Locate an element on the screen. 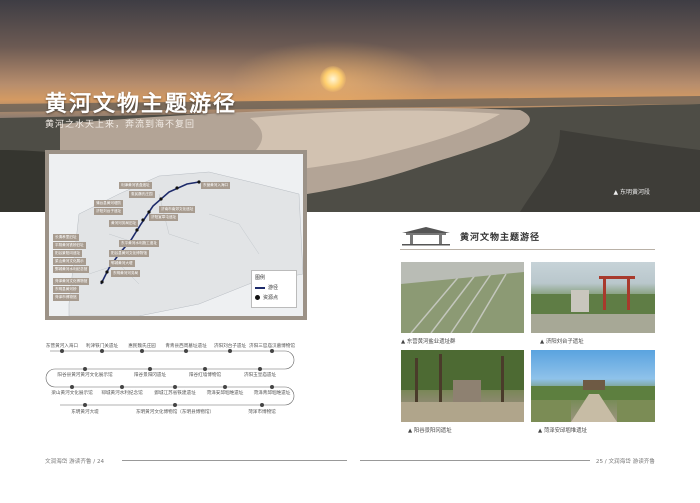  map-label: 蒲台县黄河堤防 is located at coordinates (109, 203).